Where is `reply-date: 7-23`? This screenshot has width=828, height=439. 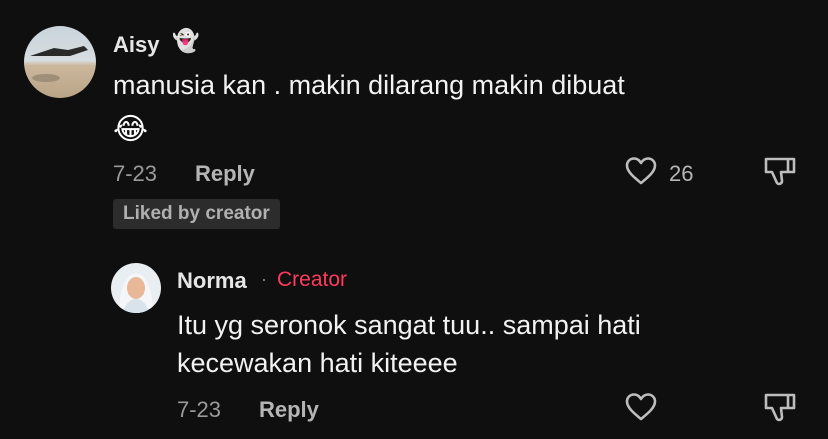 reply-date: 7-23 is located at coordinates (199, 409).